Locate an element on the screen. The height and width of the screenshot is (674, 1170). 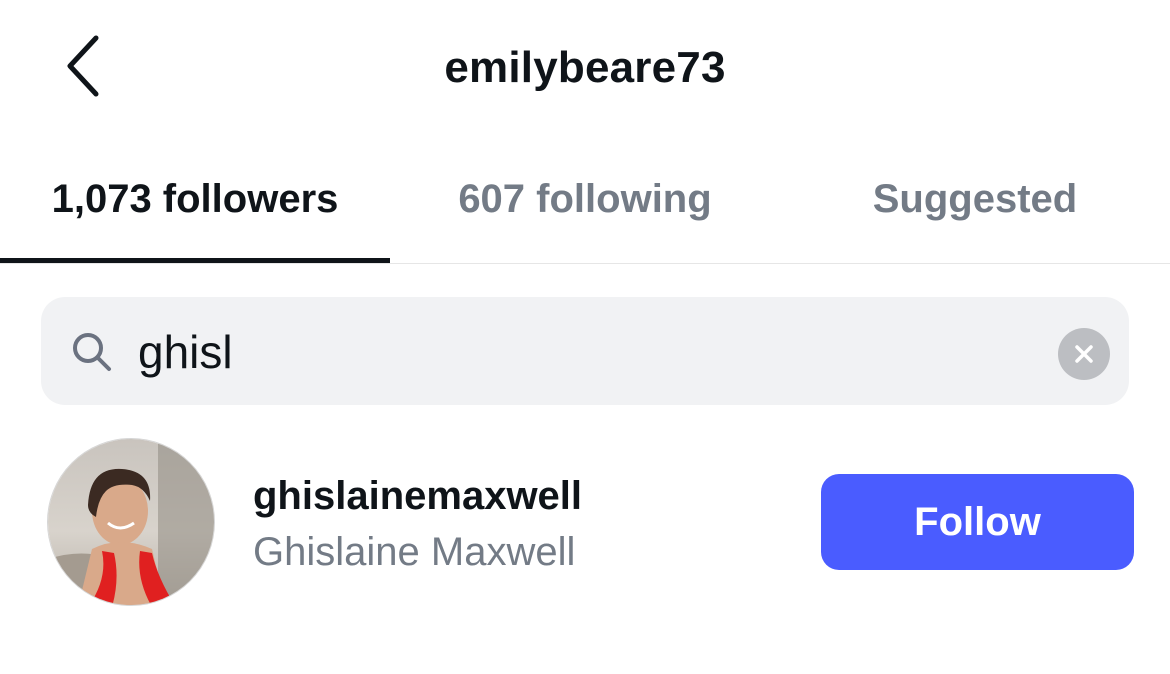
profile-photo is located at coordinates (131, 522).